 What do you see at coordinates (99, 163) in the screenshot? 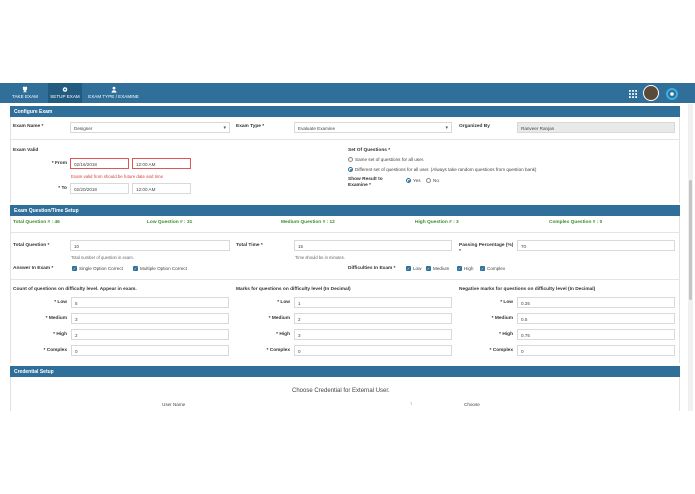
I see `from-date-input: 02/16/2018` at bounding box center [99, 163].